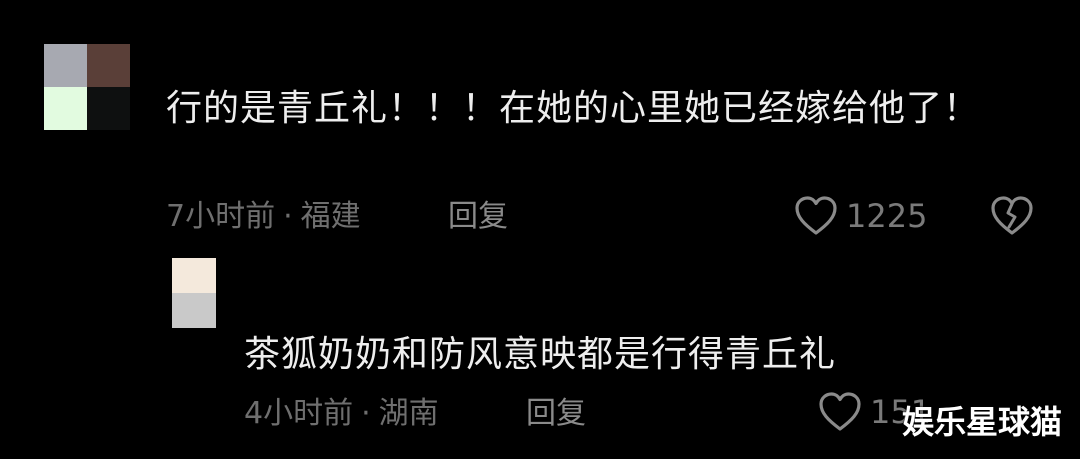 The image size is (1080, 459). I want to click on avatar, so click(87, 87).